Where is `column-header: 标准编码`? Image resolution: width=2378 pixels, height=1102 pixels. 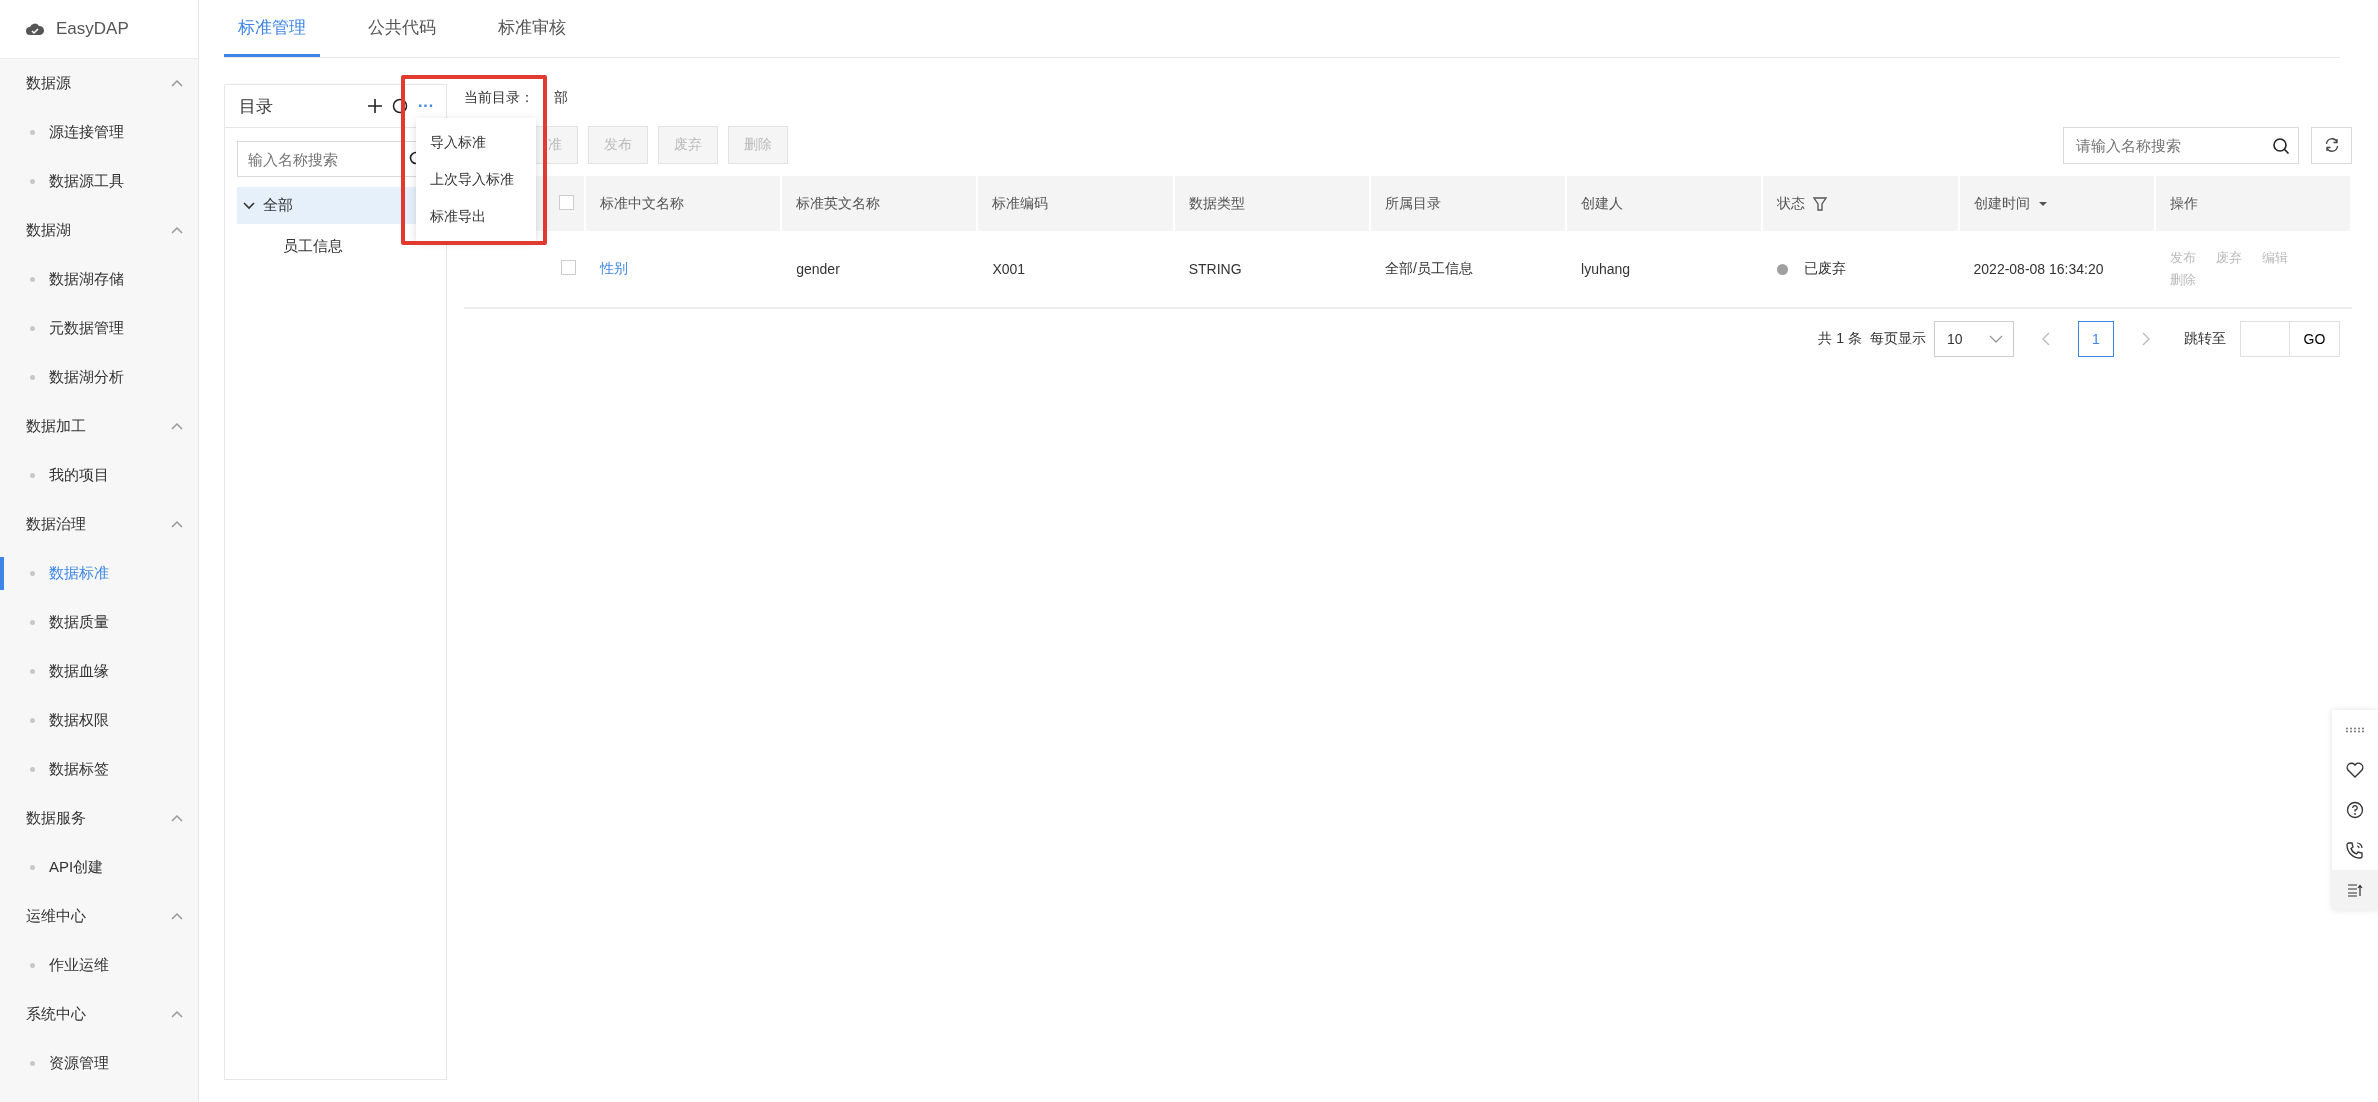
column-header: 标准编码 is located at coordinates (1020, 202).